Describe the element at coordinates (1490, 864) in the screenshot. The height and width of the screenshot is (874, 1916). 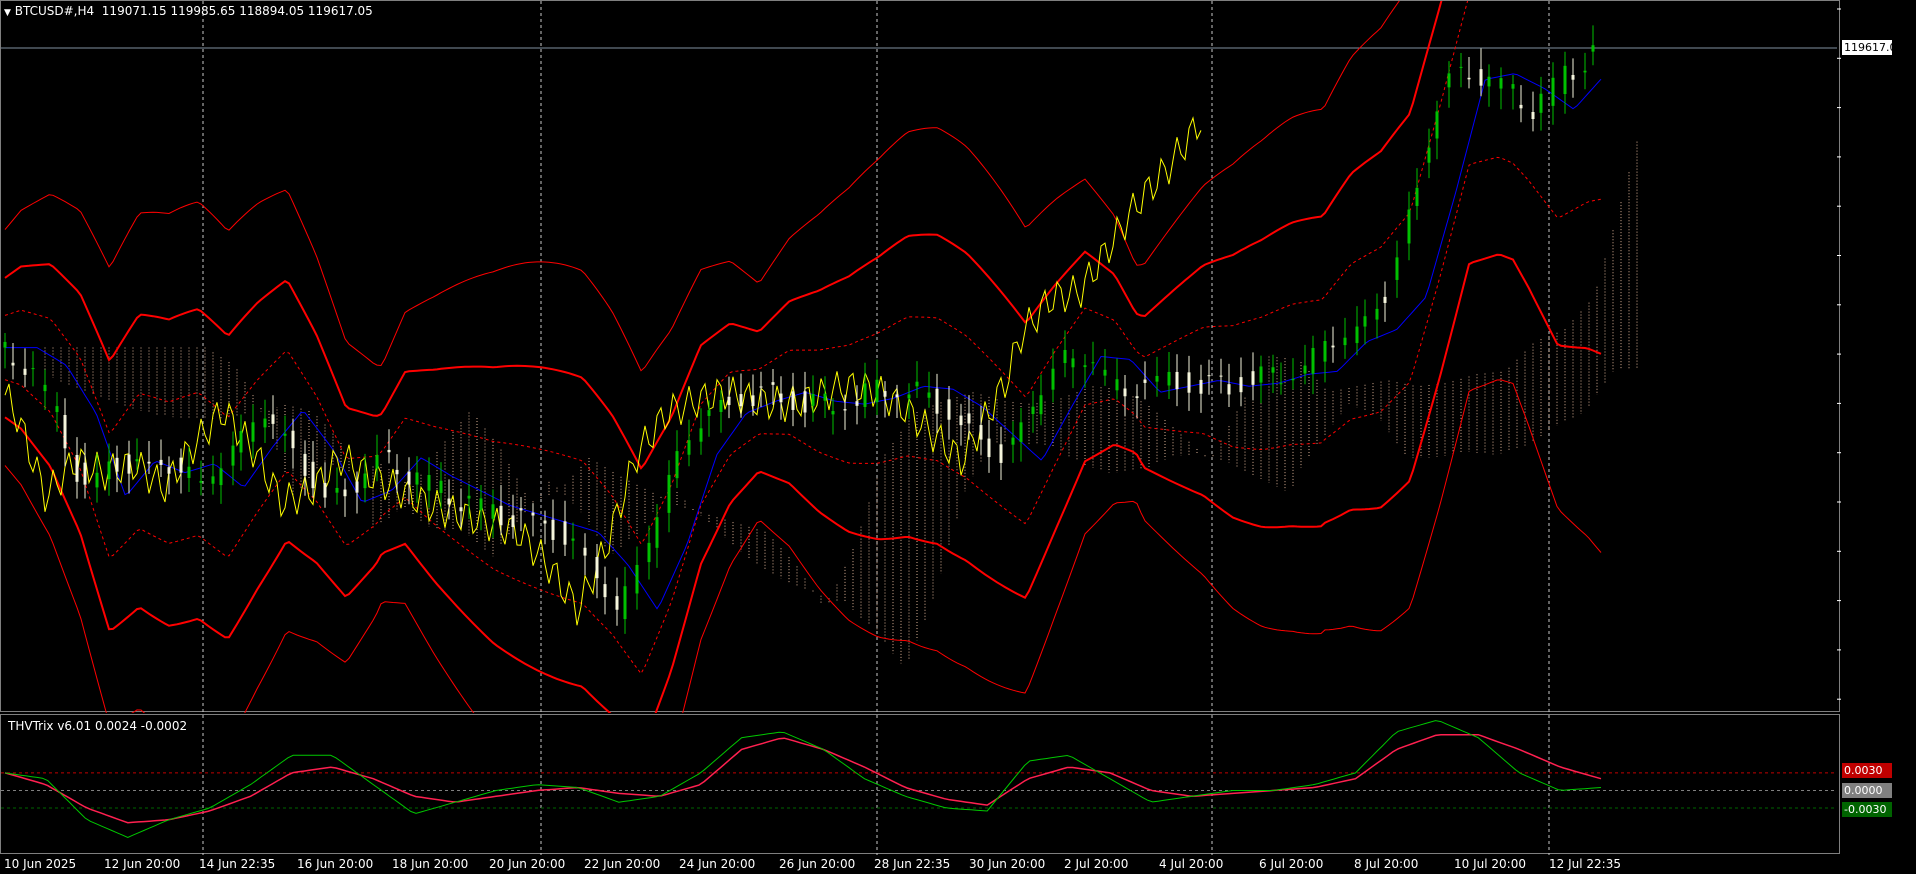
I see `time-axis-label: 10 Jul 20:00` at that location.